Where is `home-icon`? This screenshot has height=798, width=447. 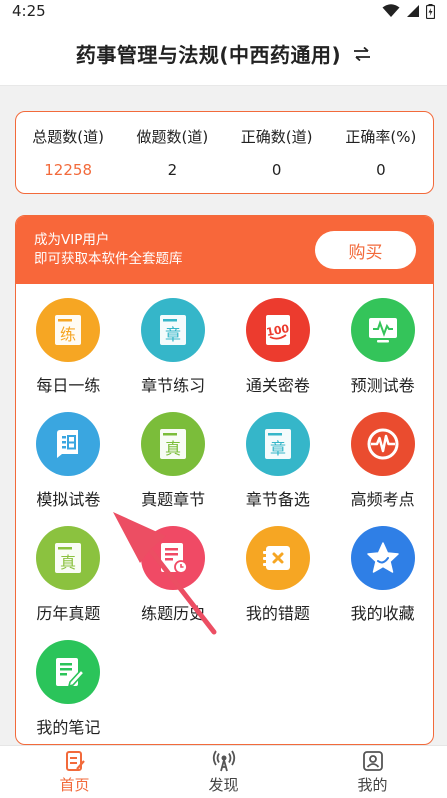
home-icon is located at coordinates (75, 760).